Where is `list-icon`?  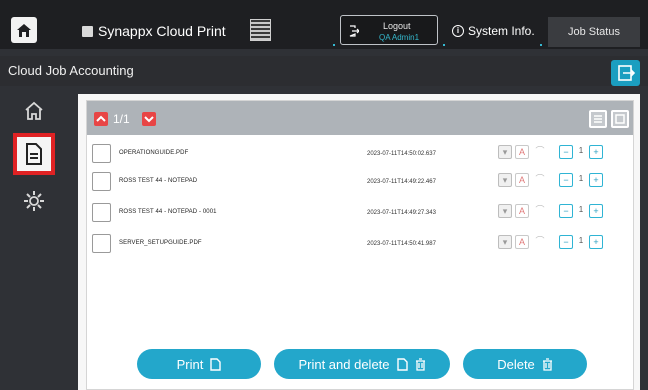
list-icon is located at coordinates (598, 119).